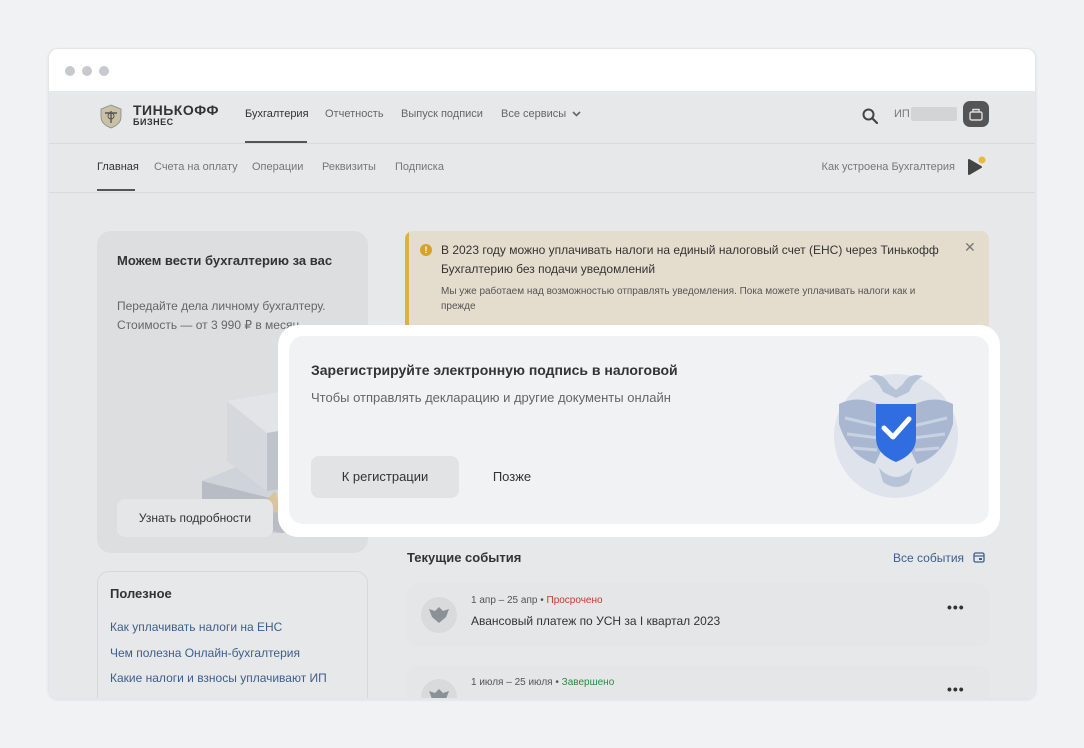 This screenshot has width=1084, height=748. What do you see at coordinates (277, 167) in the screenshot?
I see `tab-operations: Операции` at bounding box center [277, 167].